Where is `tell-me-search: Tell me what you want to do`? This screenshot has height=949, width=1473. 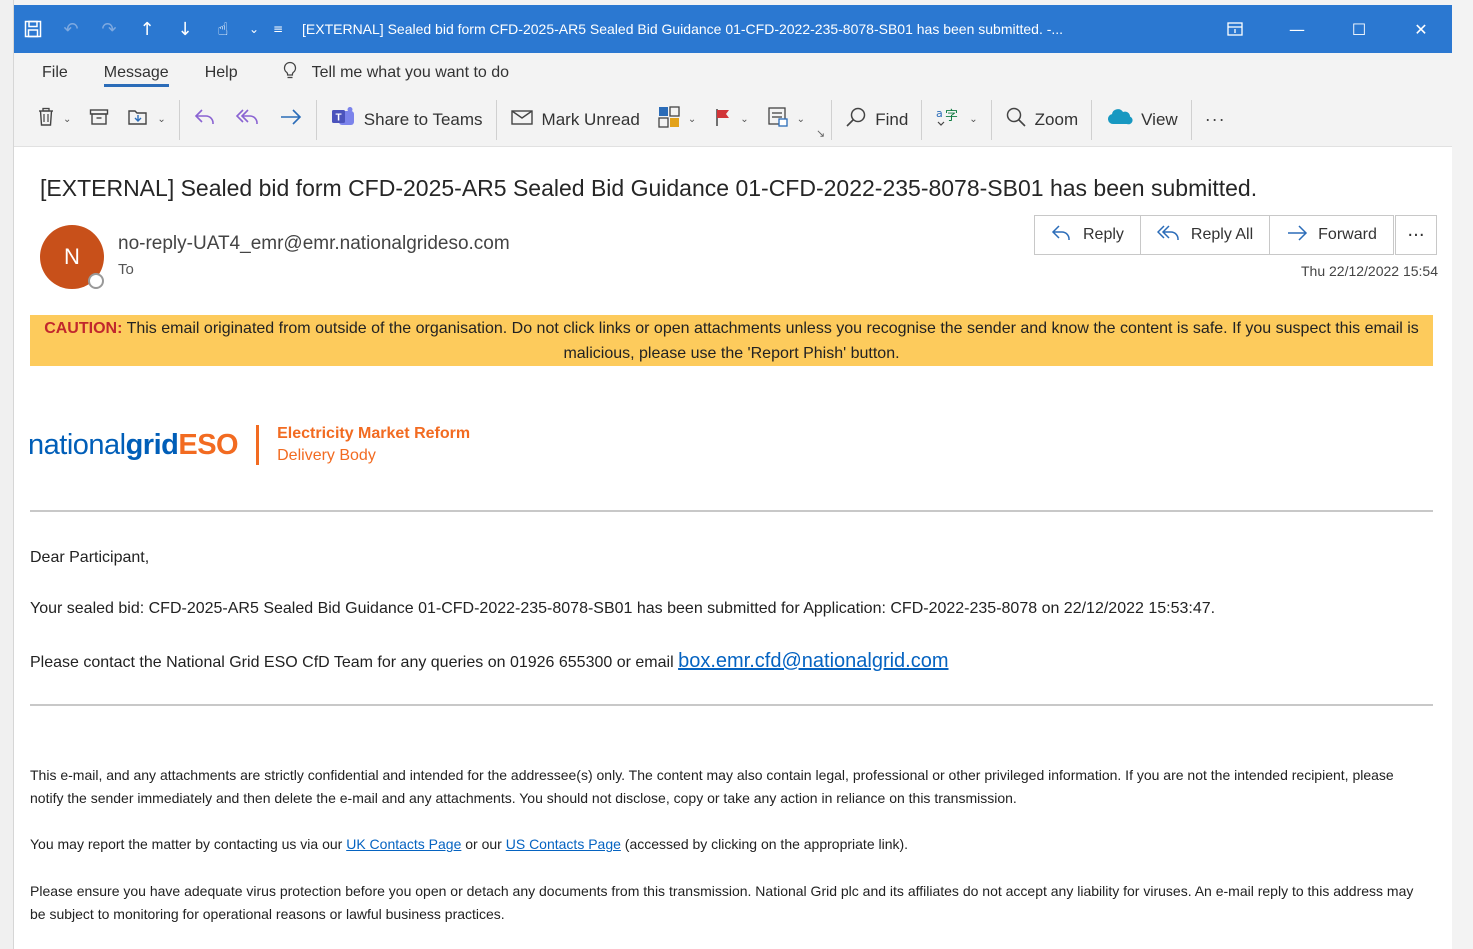 tell-me-search: Tell me what you want to do is located at coordinates (382, 73).